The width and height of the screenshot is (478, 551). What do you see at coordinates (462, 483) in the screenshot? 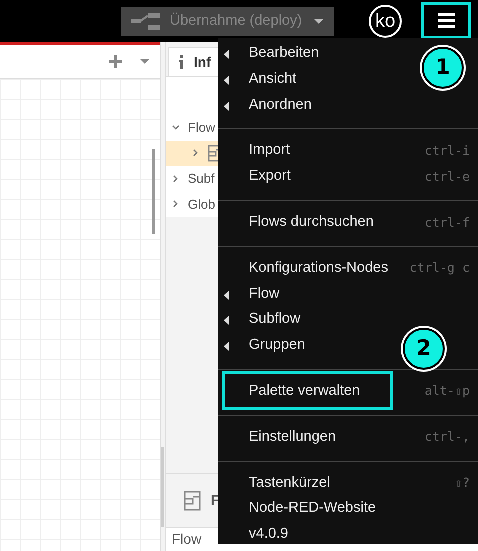
I see `shortcut-label: ⇧?` at bounding box center [462, 483].